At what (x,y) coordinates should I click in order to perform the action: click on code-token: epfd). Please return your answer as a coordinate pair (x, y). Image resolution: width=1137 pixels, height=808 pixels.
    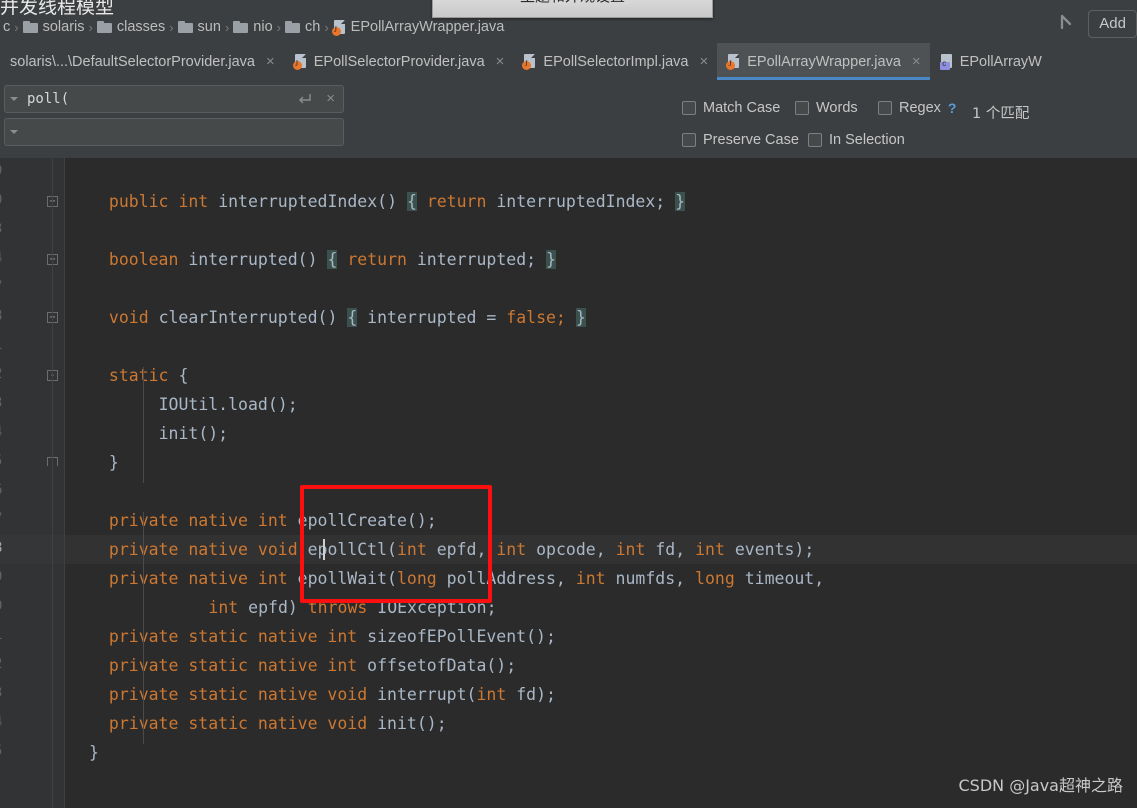
    Looking at the image, I should click on (278, 607).